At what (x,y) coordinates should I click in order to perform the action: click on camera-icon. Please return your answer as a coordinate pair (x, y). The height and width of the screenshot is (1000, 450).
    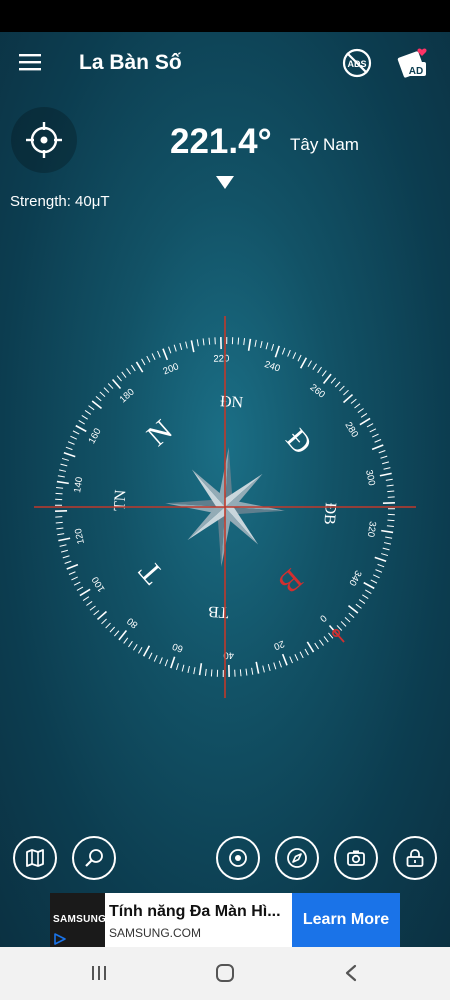
    Looking at the image, I should click on (356, 858).